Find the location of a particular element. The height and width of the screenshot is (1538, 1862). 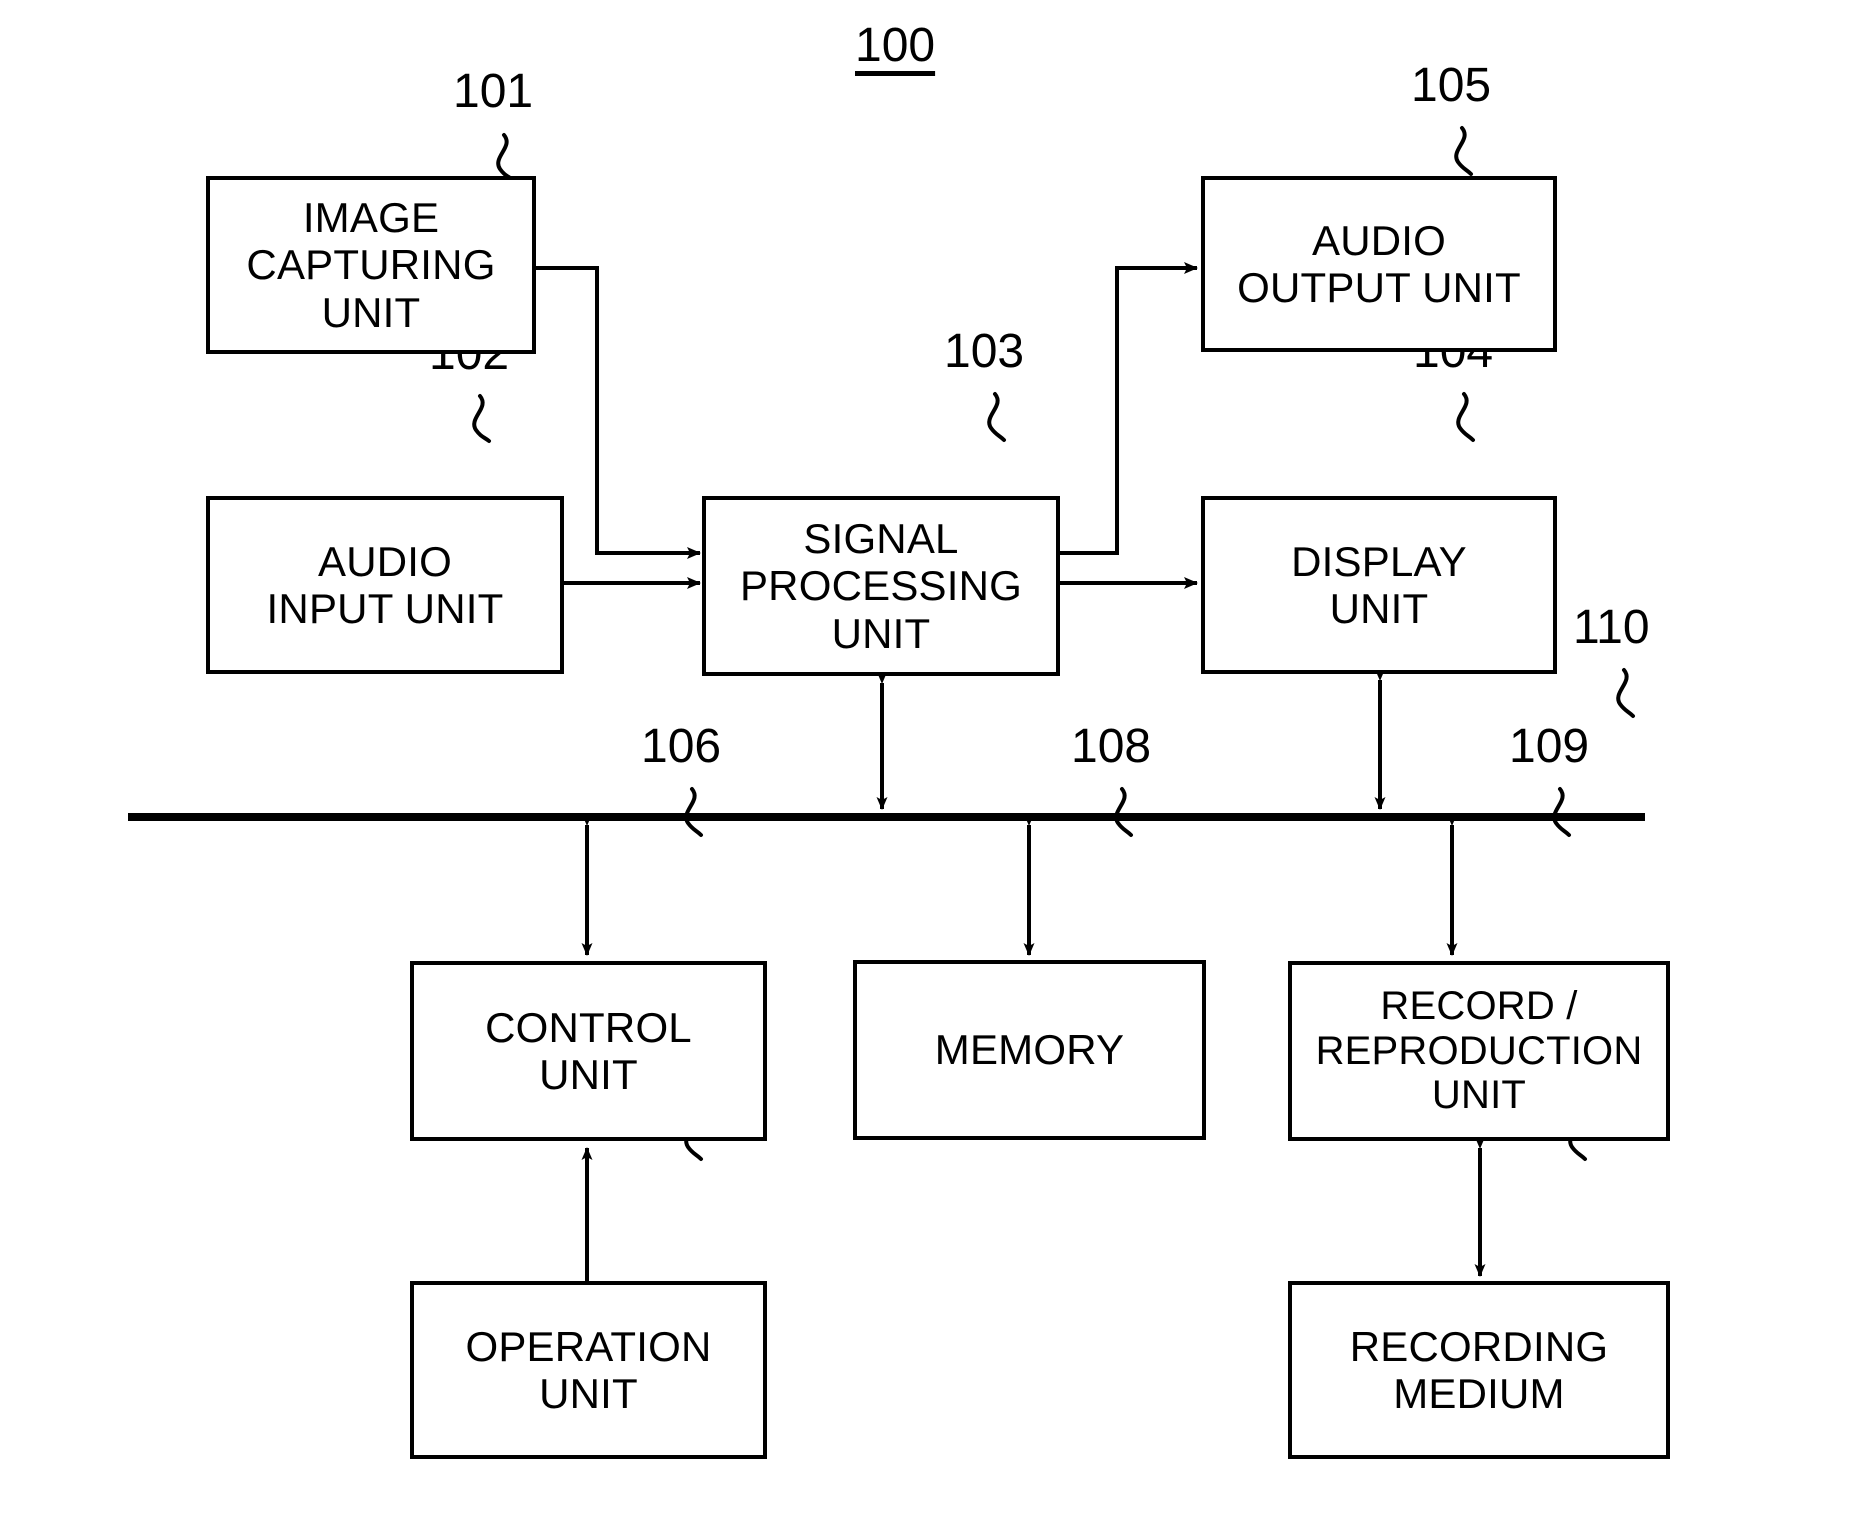

reference-numeral-110: 110 is located at coordinates (1611, 627).